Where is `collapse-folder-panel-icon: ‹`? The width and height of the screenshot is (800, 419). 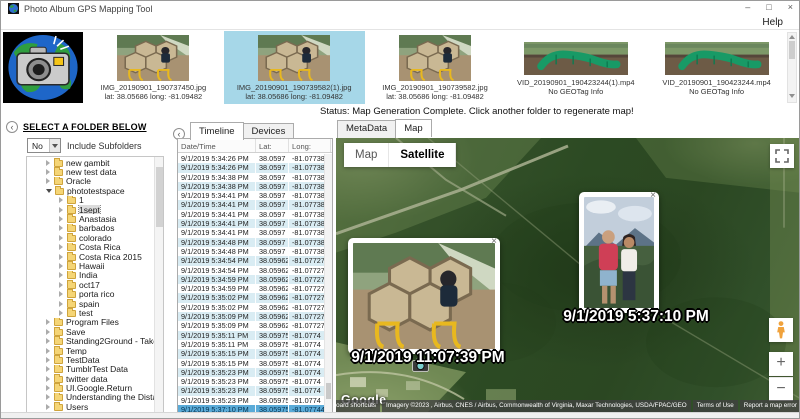 collapse-folder-panel-icon: ‹ is located at coordinates (12, 127).